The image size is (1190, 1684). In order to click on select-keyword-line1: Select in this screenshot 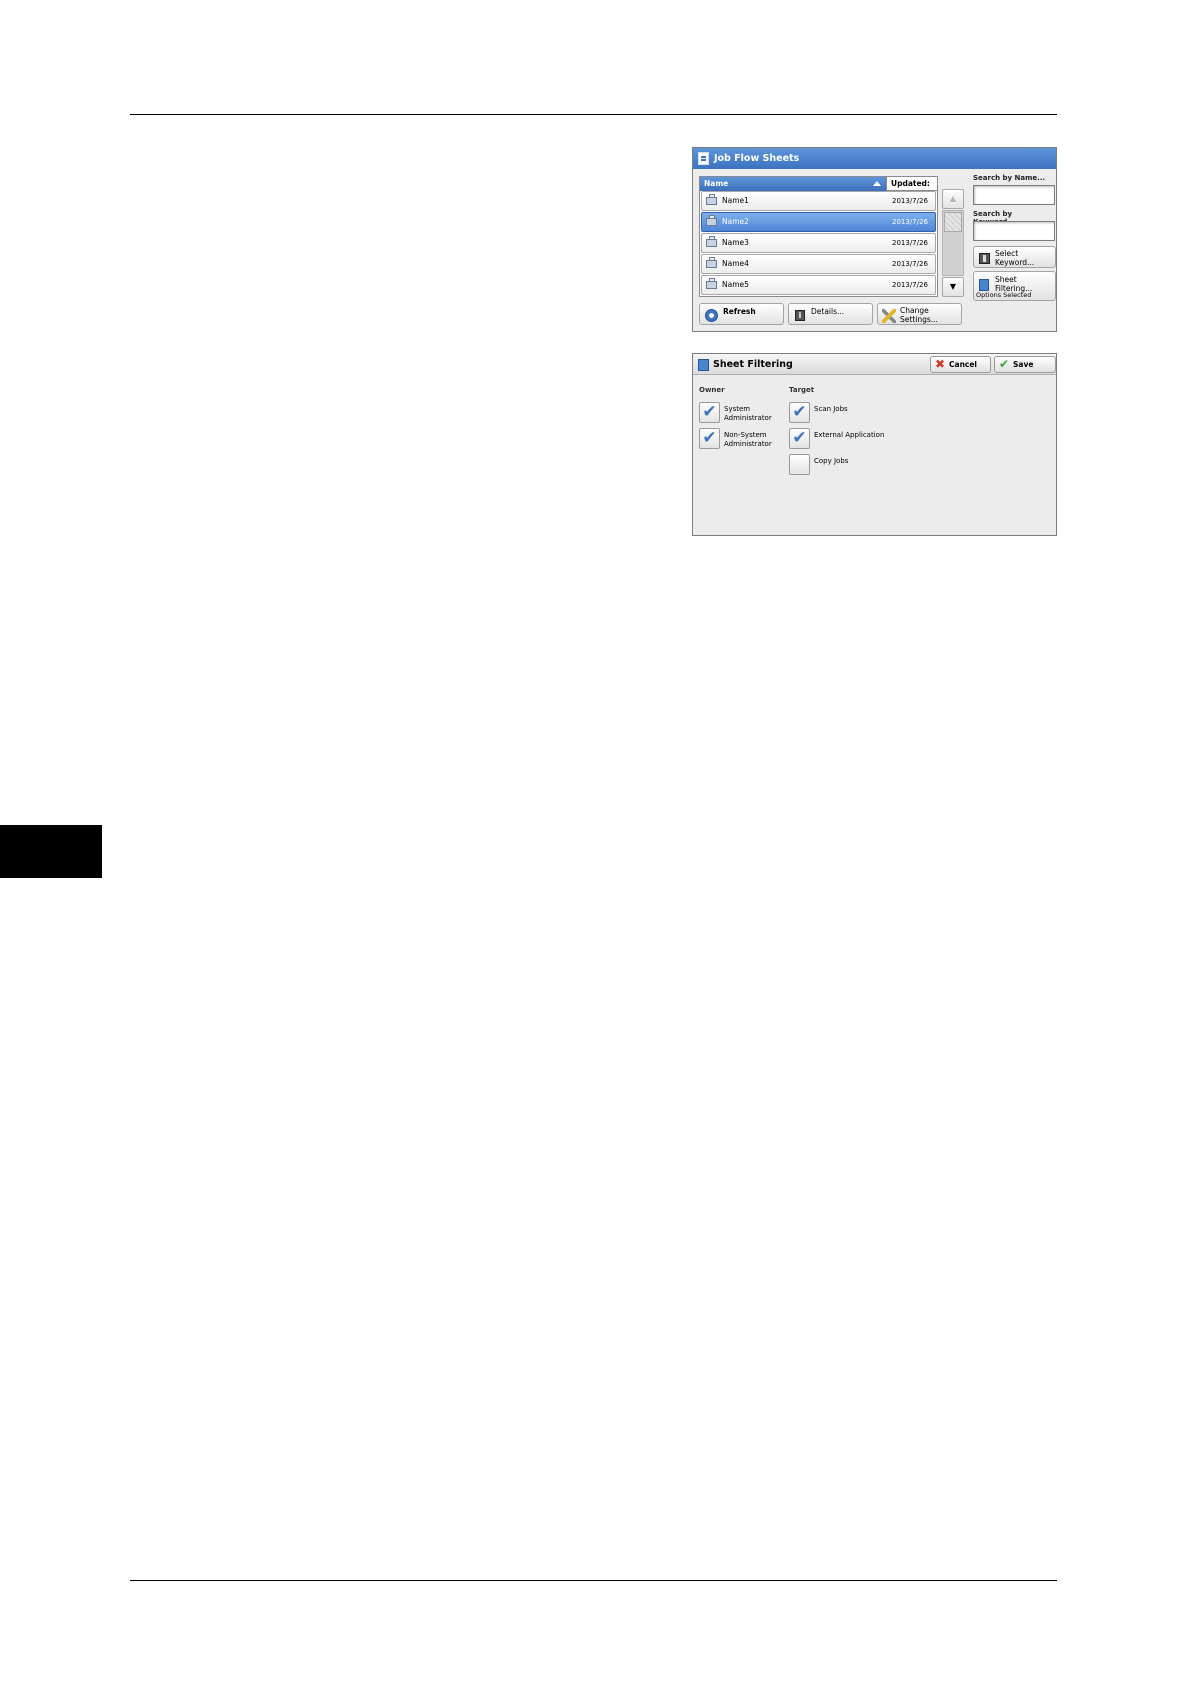, I will do `click(1007, 253)`.